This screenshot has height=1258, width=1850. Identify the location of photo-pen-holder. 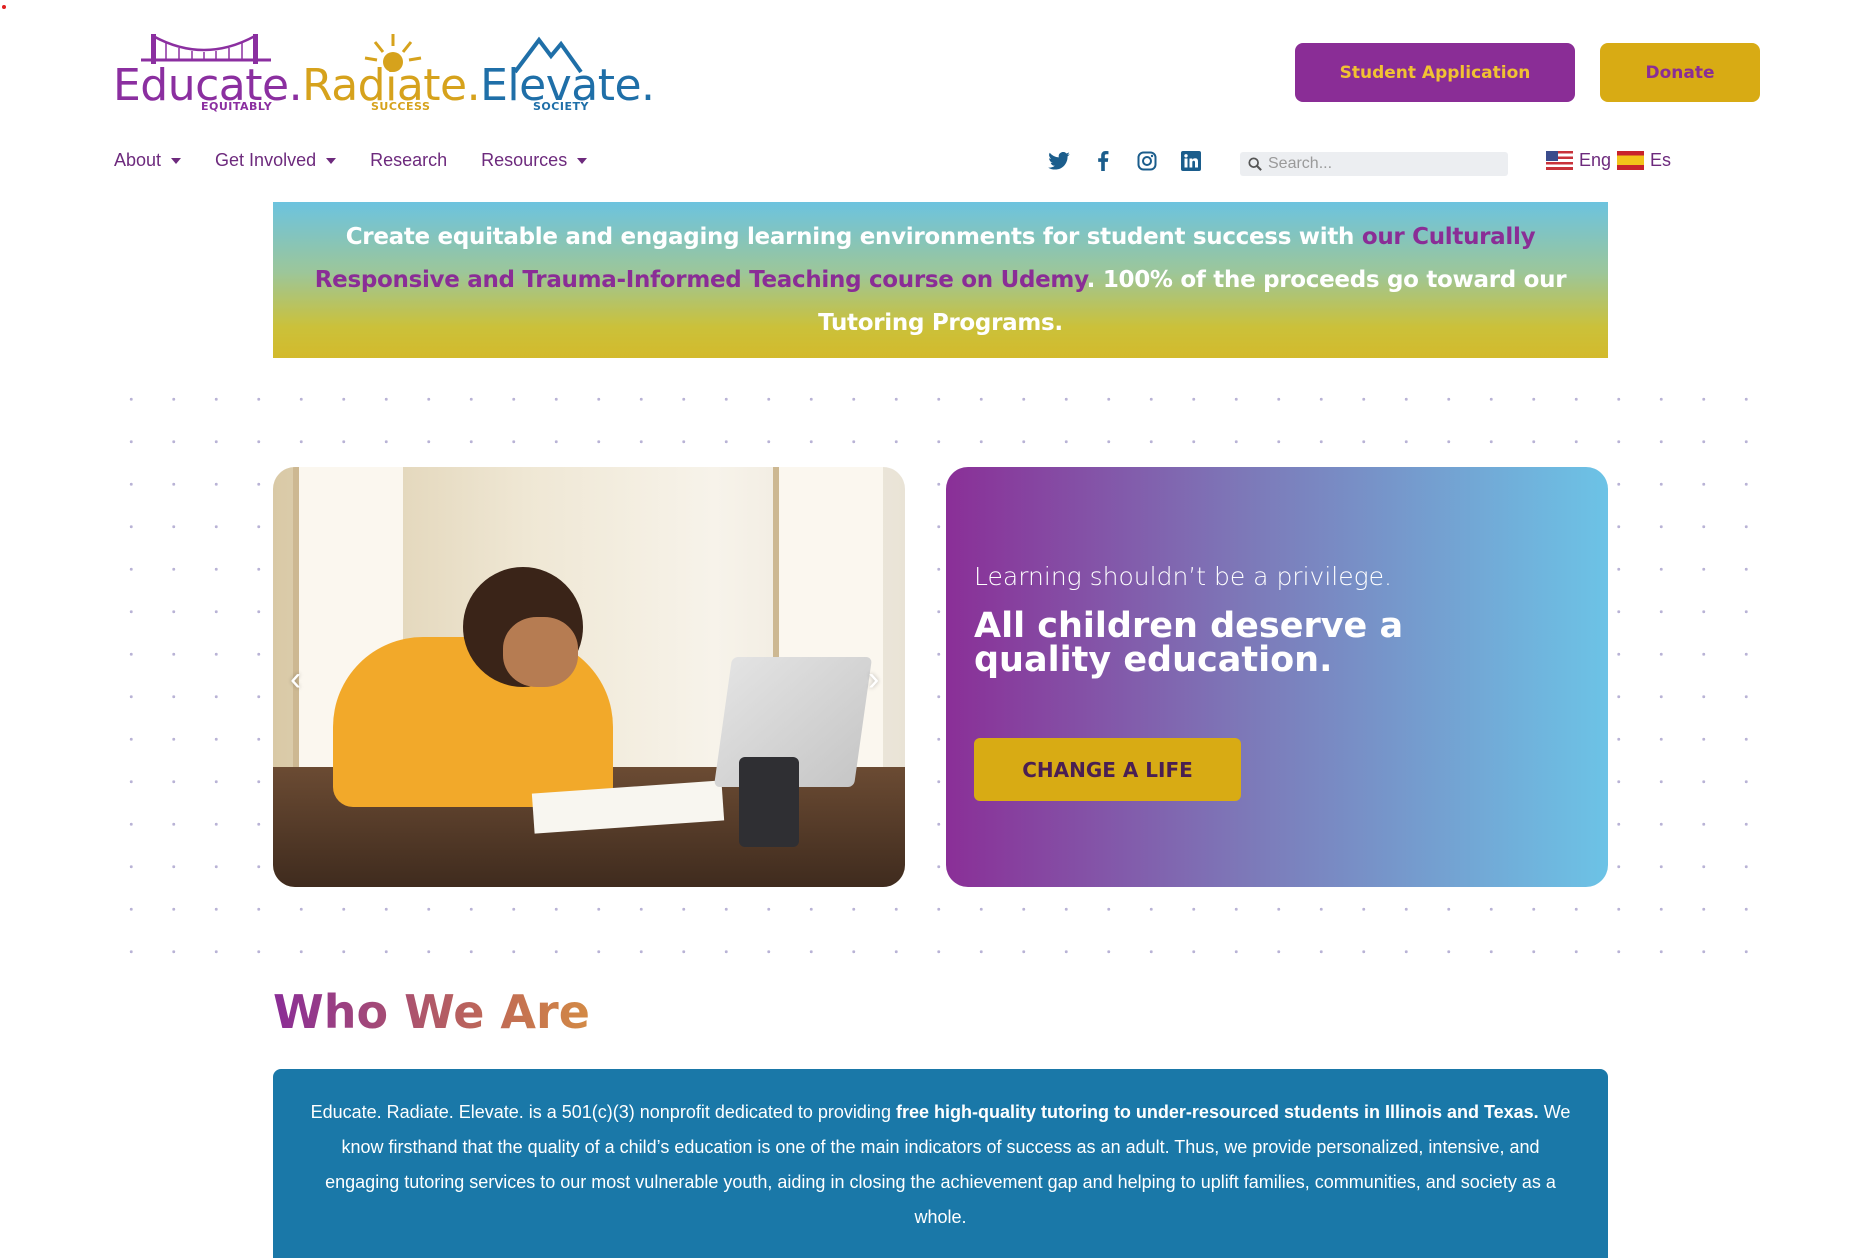
(769, 802).